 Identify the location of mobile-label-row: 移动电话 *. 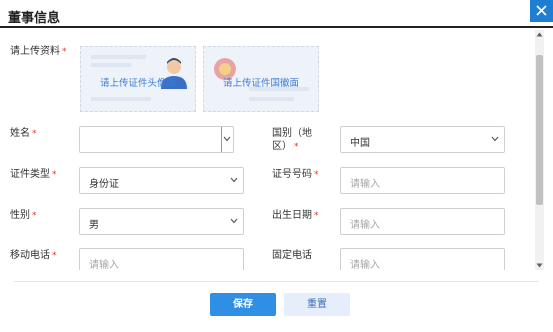
(33, 256).